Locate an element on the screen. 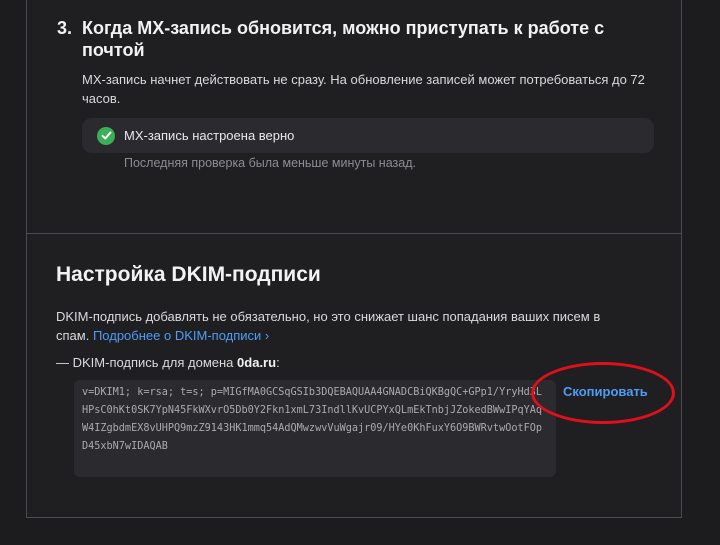 The image size is (720, 545). mx-status-label: MX-запись настроена верно is located at coordinates (209, 135).